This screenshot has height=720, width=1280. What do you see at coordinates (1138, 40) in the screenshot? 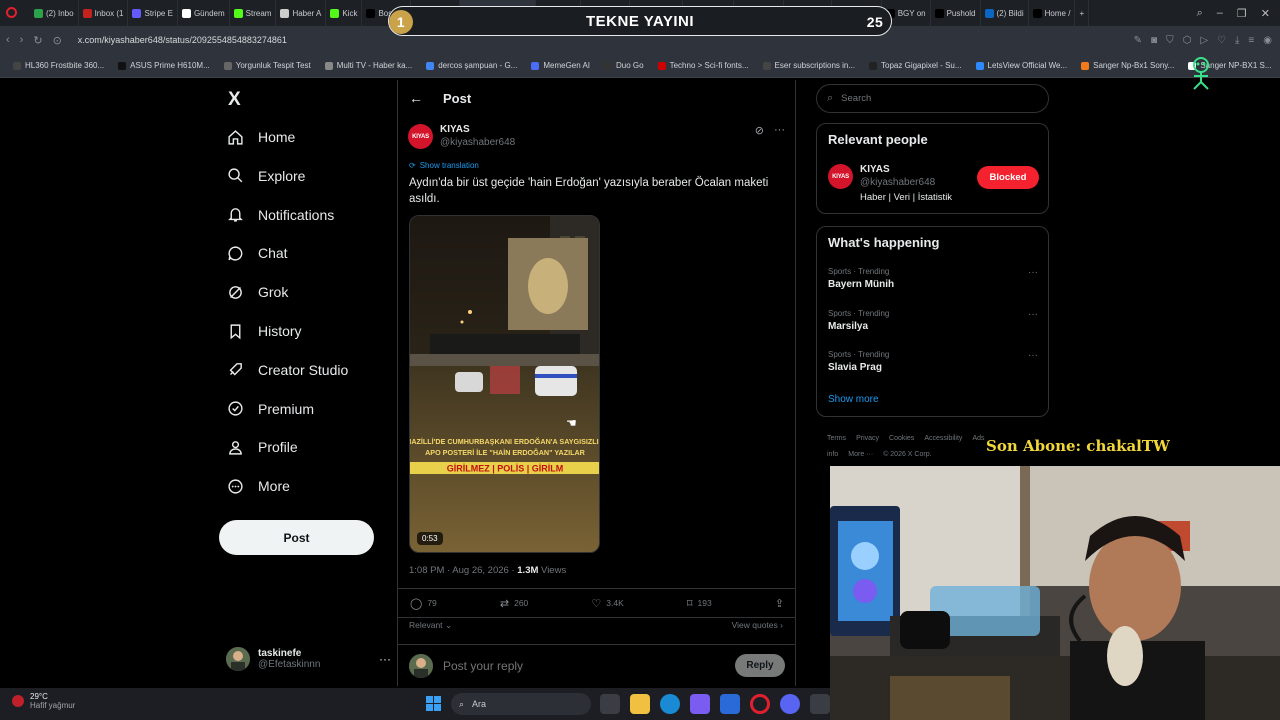
I see `edit-icon: ✎` at bounding box center [1138, 40].